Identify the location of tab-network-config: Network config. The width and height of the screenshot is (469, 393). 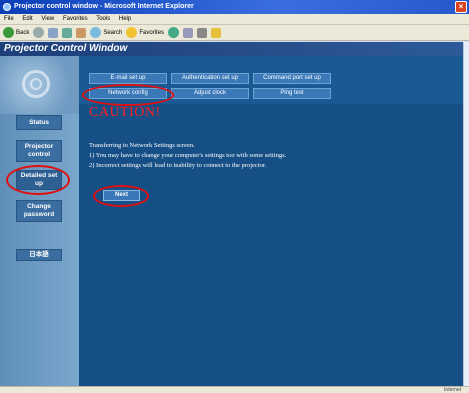
(128, 93).